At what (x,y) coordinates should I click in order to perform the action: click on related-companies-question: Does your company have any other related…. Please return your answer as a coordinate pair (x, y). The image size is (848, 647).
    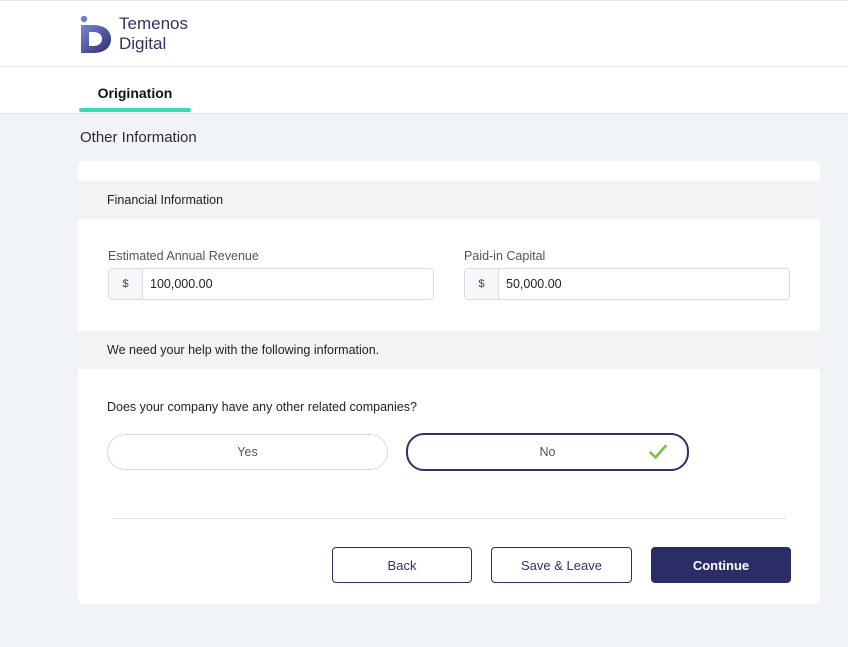
    Looking at the image, I should click on (262, 407).